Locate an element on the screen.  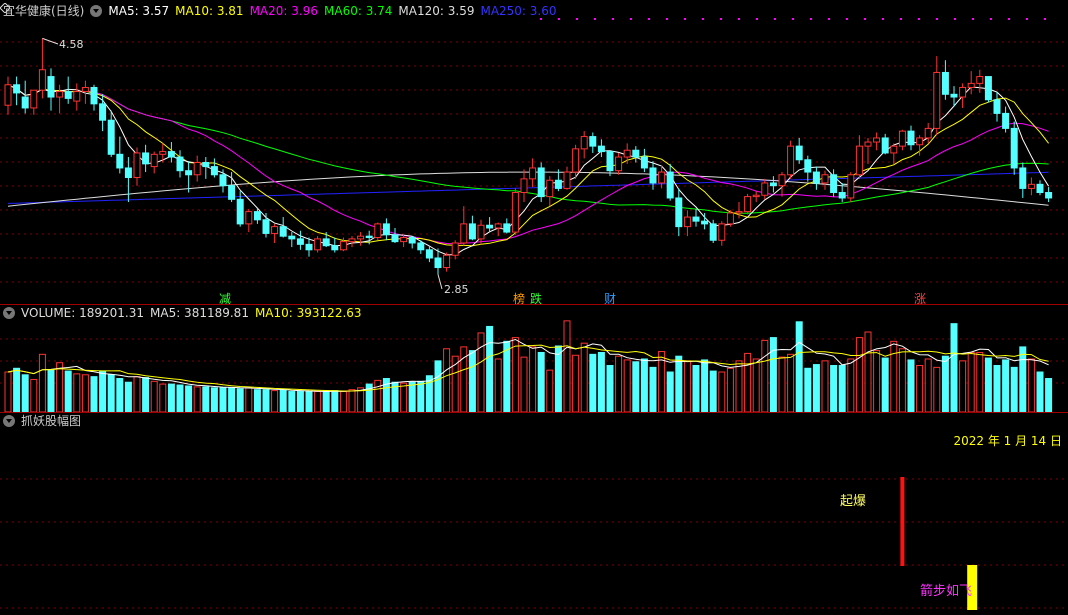
signal-label-explode: 起爆 is located at coordinates (853, 501).